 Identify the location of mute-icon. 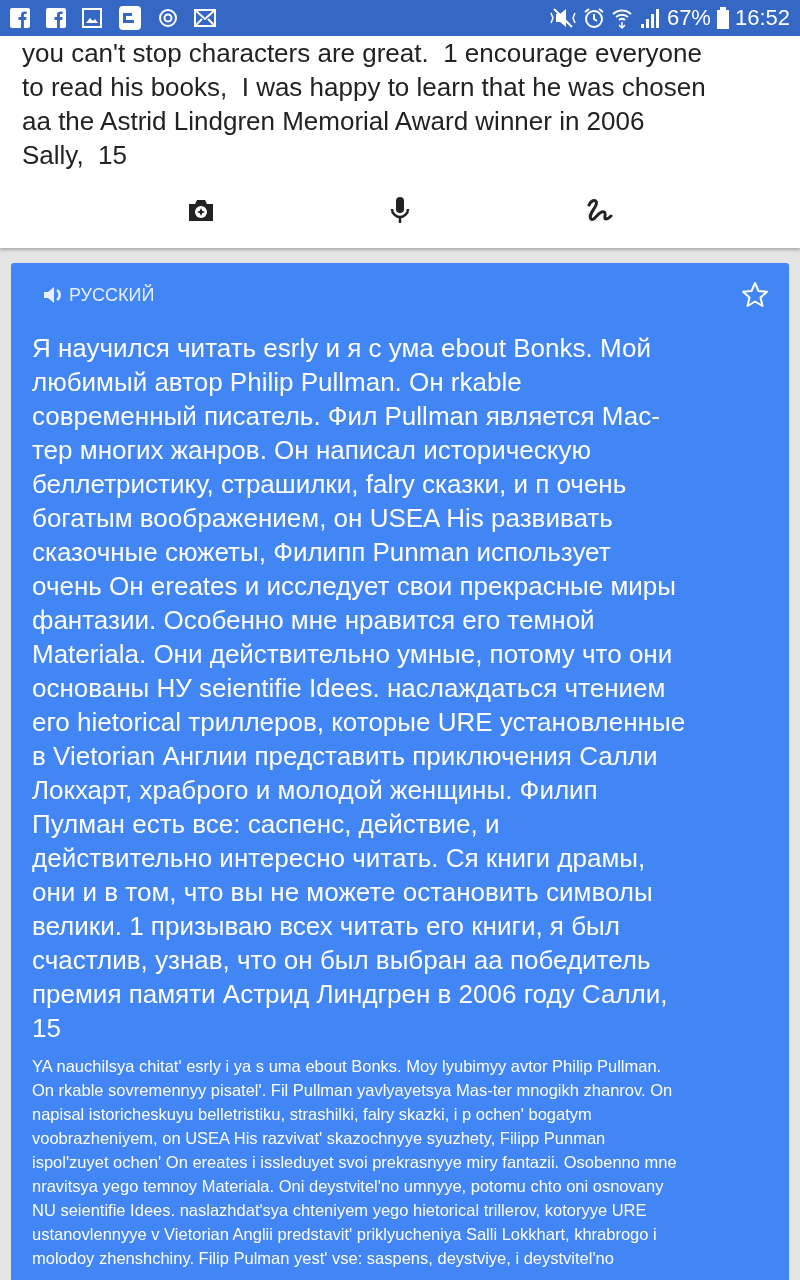
(562, 18).